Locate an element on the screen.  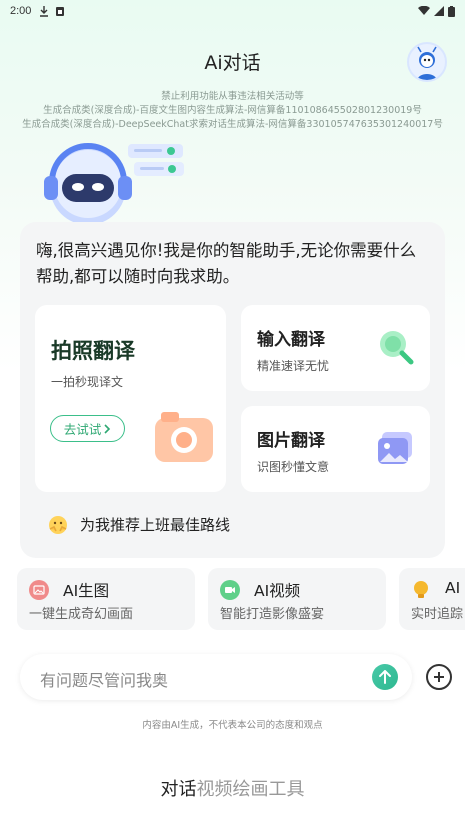
wifi-icon is located at coordinates (424, 10).